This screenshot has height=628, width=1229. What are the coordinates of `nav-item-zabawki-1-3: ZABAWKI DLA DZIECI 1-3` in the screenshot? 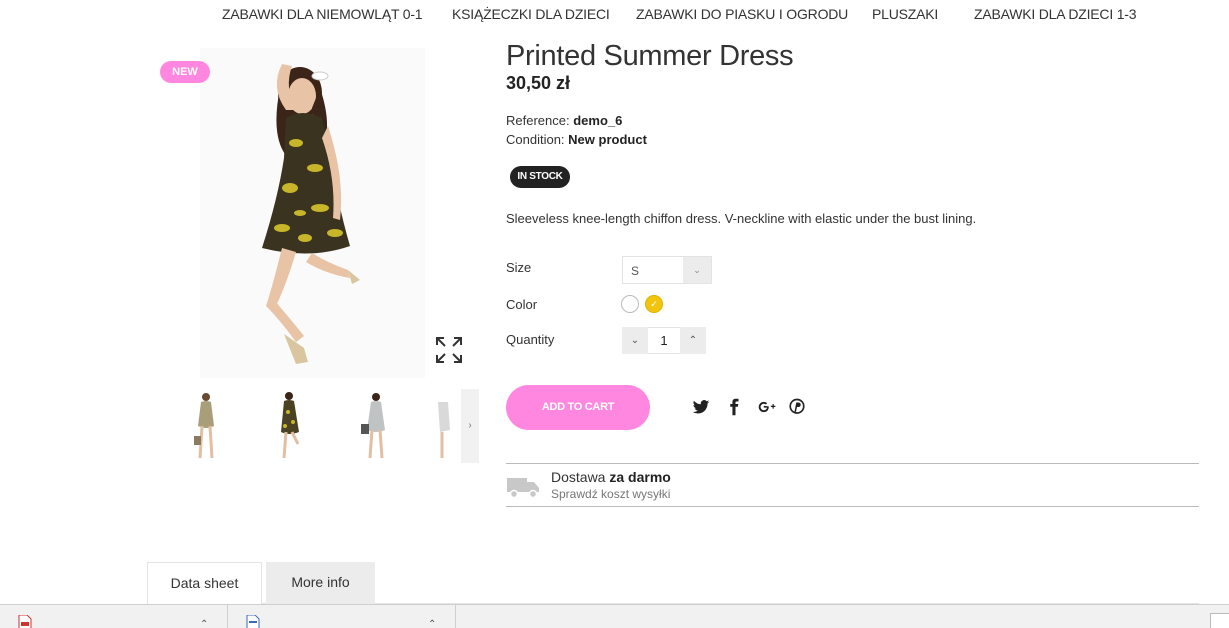 It's located at (1055, 14).